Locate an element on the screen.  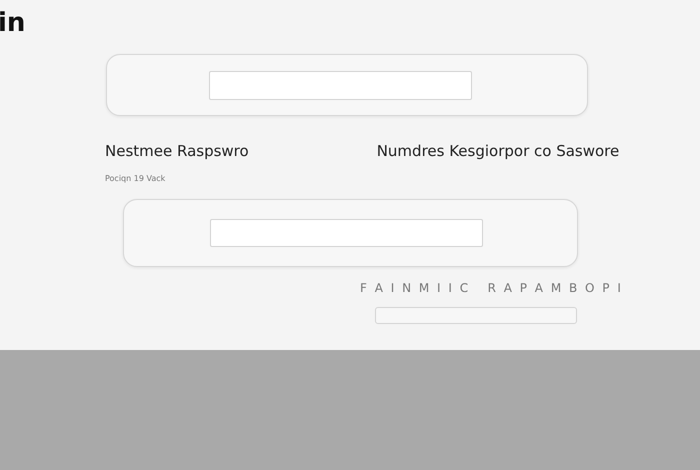
field-caption: F A I N M I I C R A P A M B O P I is located at coordinates (491, 288).